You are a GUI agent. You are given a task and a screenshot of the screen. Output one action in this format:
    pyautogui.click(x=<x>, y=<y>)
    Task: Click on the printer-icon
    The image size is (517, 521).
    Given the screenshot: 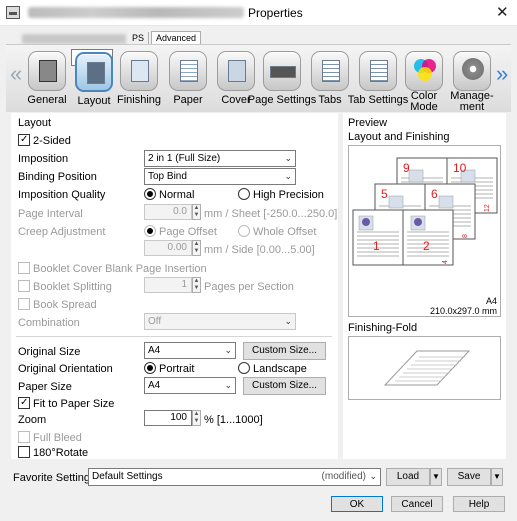 What is the action you would take?
    pyautogui.click(x=47, y=71)
    